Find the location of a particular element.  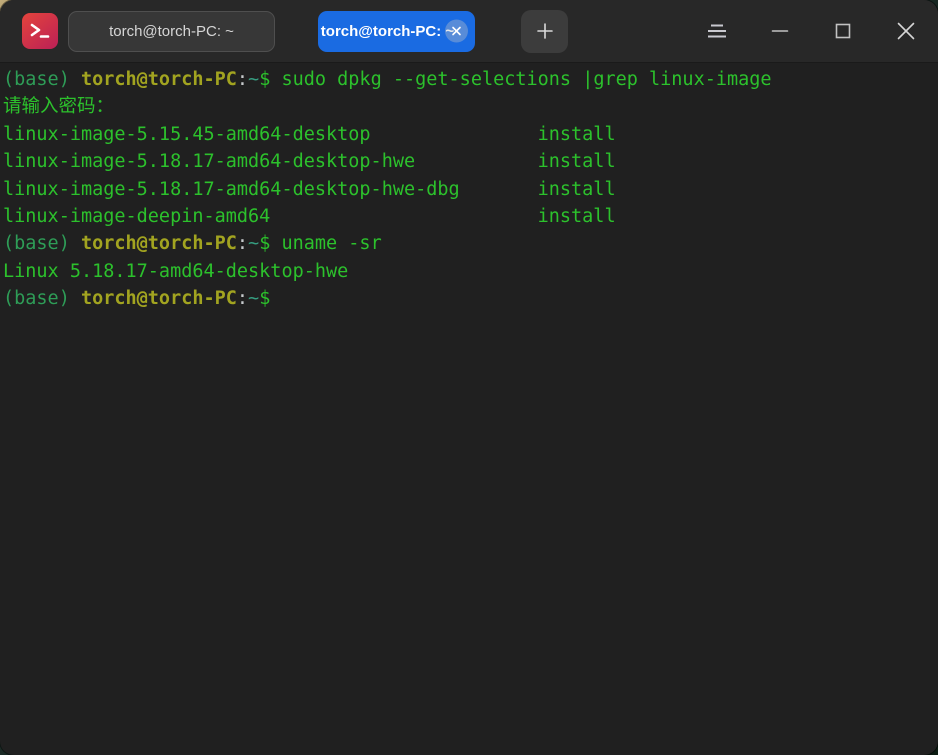

terminal-app-icon is located at coordinates (40, 31).